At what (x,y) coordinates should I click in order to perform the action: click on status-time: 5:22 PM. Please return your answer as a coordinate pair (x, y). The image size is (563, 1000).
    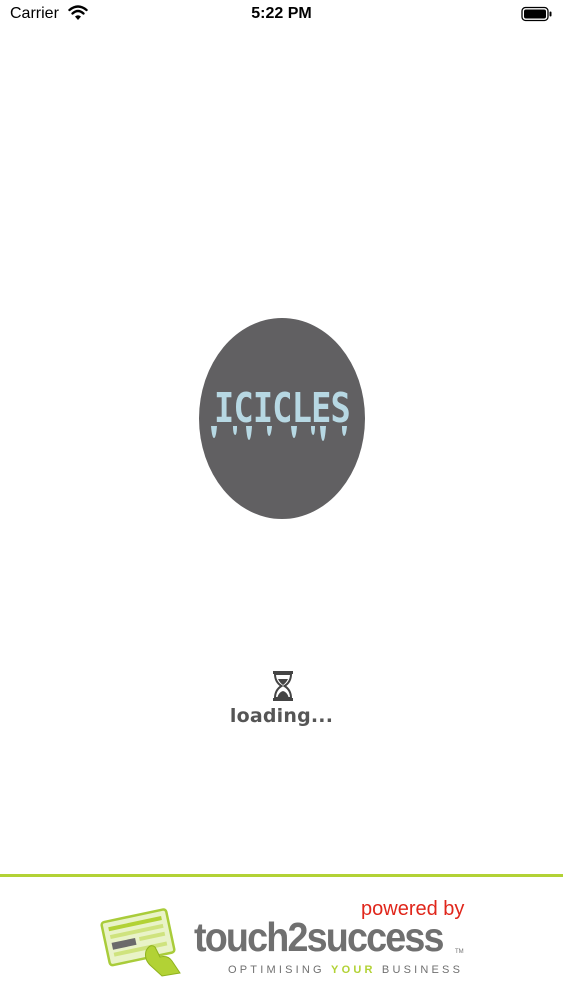
    Looking at the image, I should click on (281, 13).